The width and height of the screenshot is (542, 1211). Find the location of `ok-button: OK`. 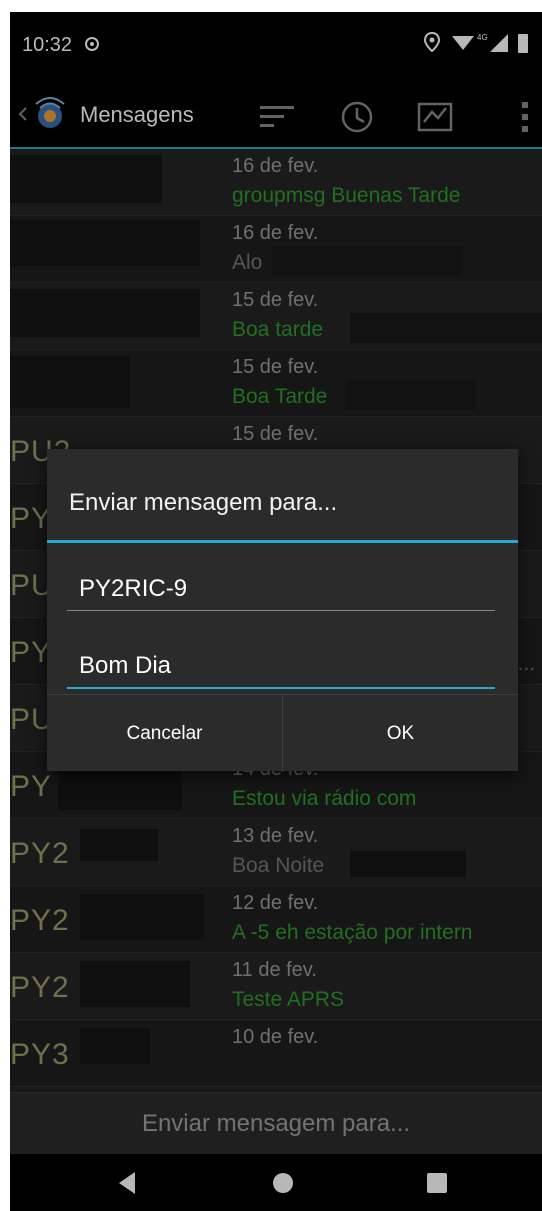

ok-button: OK is located at coordinates (400, 733).